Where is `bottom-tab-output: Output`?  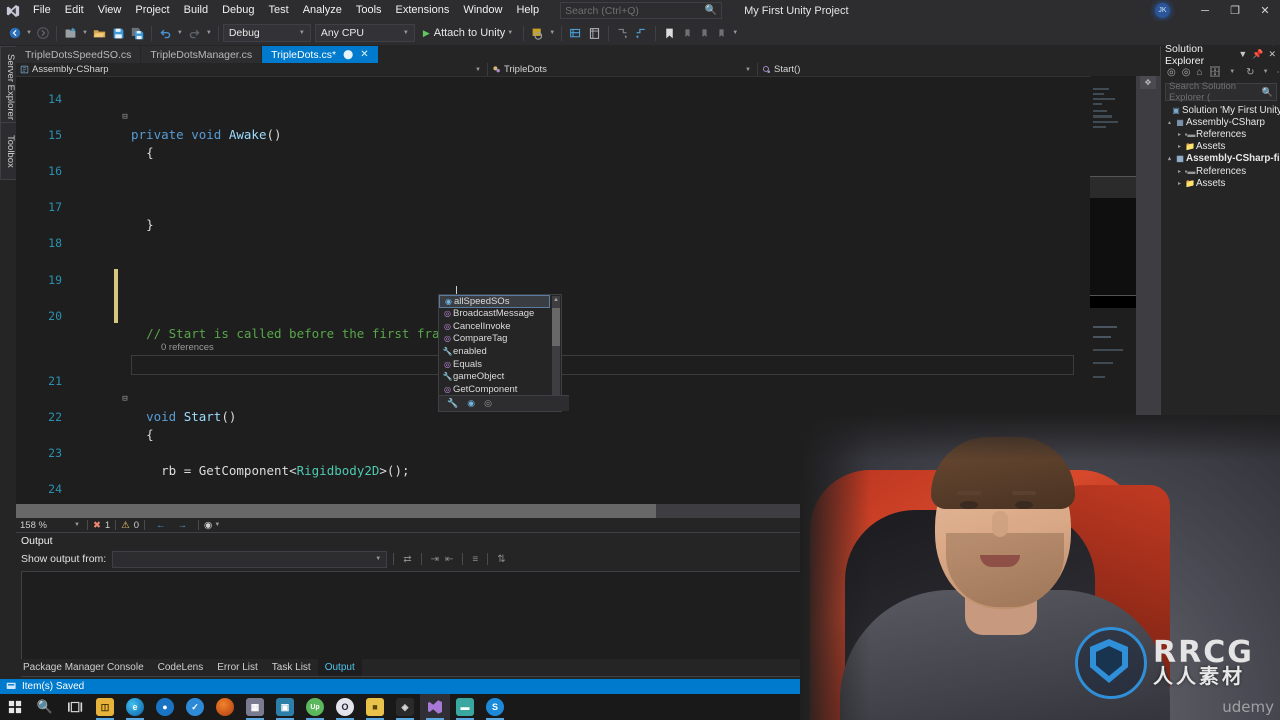
bottom-tab-output: Output is located at coordinates (339, 667).